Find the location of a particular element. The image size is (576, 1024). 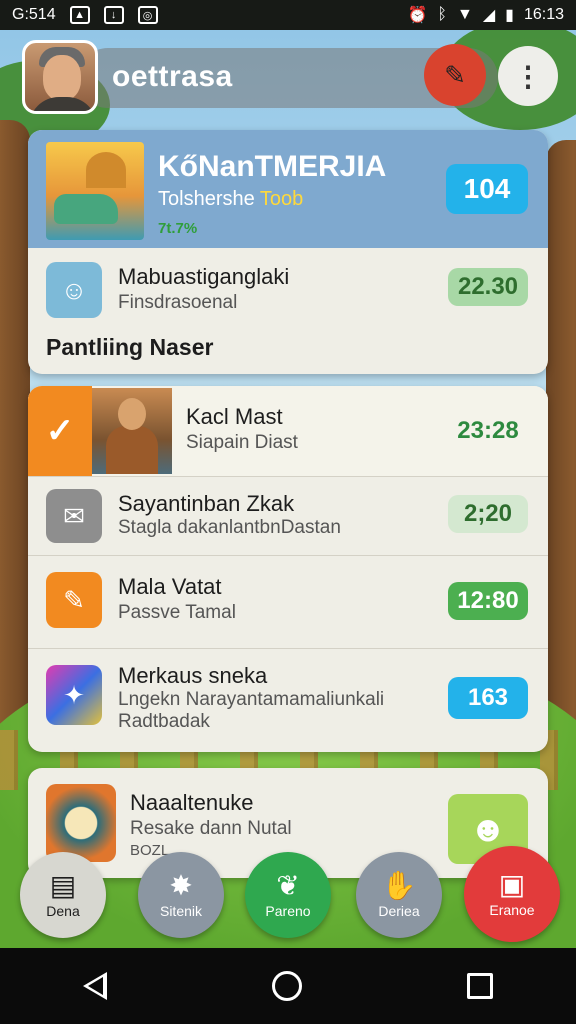

status-time-left: G:514 is located at coordinates (34, 14).